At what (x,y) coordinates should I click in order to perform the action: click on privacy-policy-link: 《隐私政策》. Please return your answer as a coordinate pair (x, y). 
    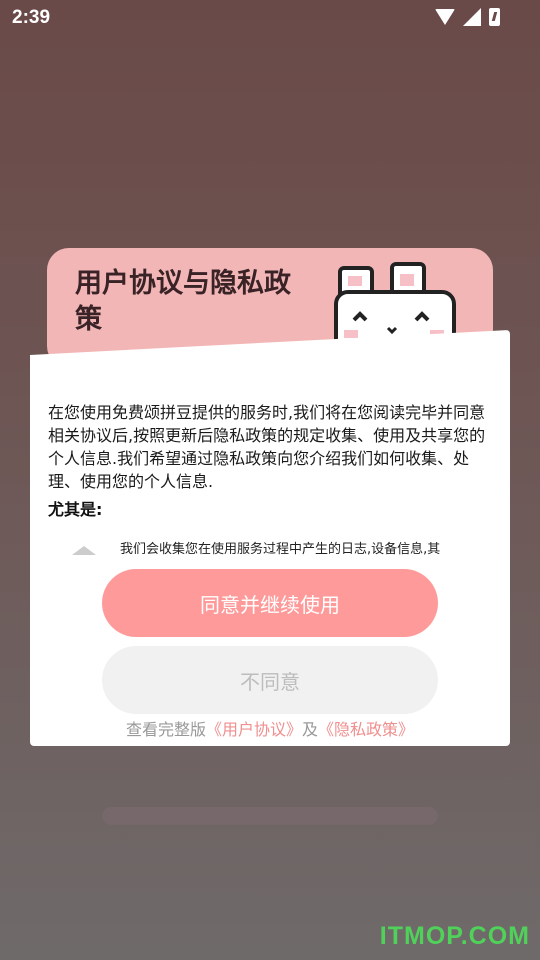
    Looking at the image, I should click on (366, 729).